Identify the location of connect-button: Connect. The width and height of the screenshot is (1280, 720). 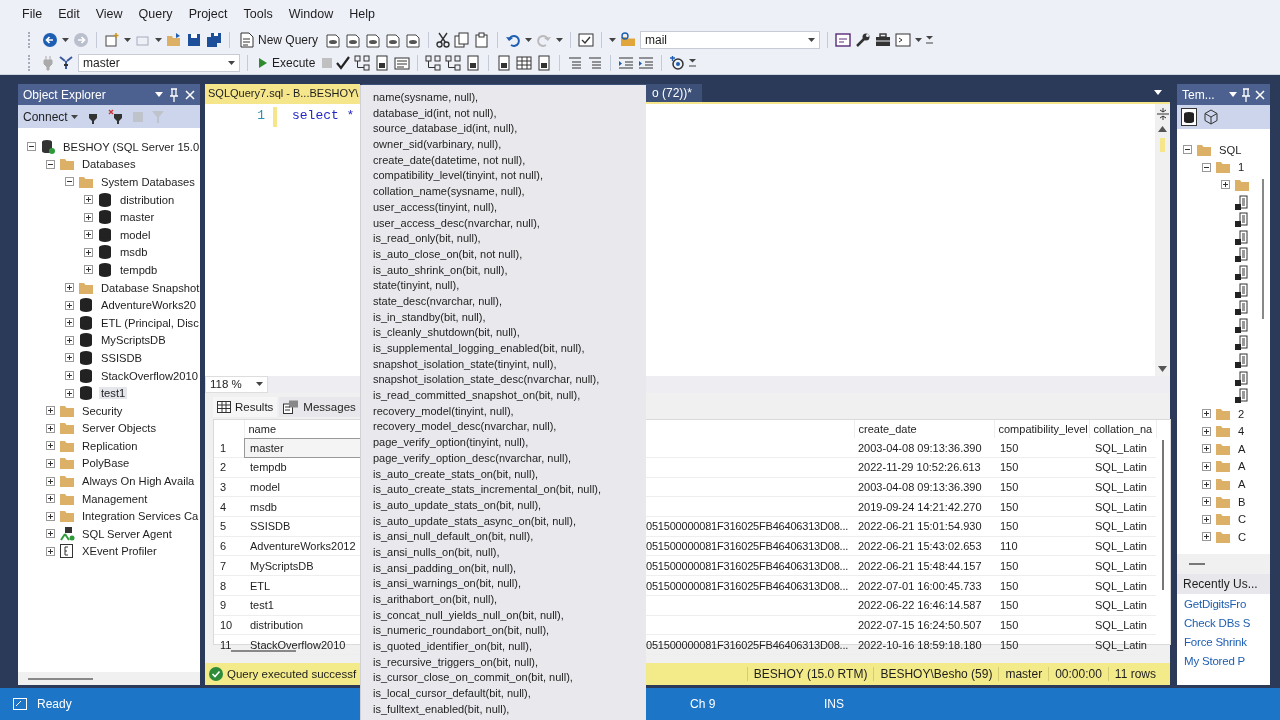
(50, 116).